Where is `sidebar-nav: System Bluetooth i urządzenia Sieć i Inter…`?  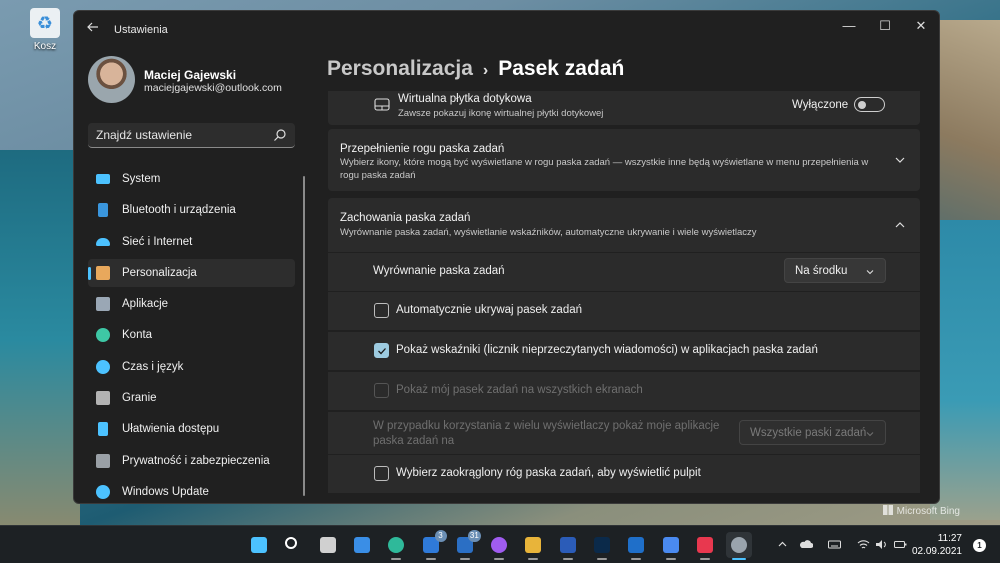 sidebar-nav: System Bluetooth i urządzenia Sieć i Inter… is located at coordinates (191, 334).